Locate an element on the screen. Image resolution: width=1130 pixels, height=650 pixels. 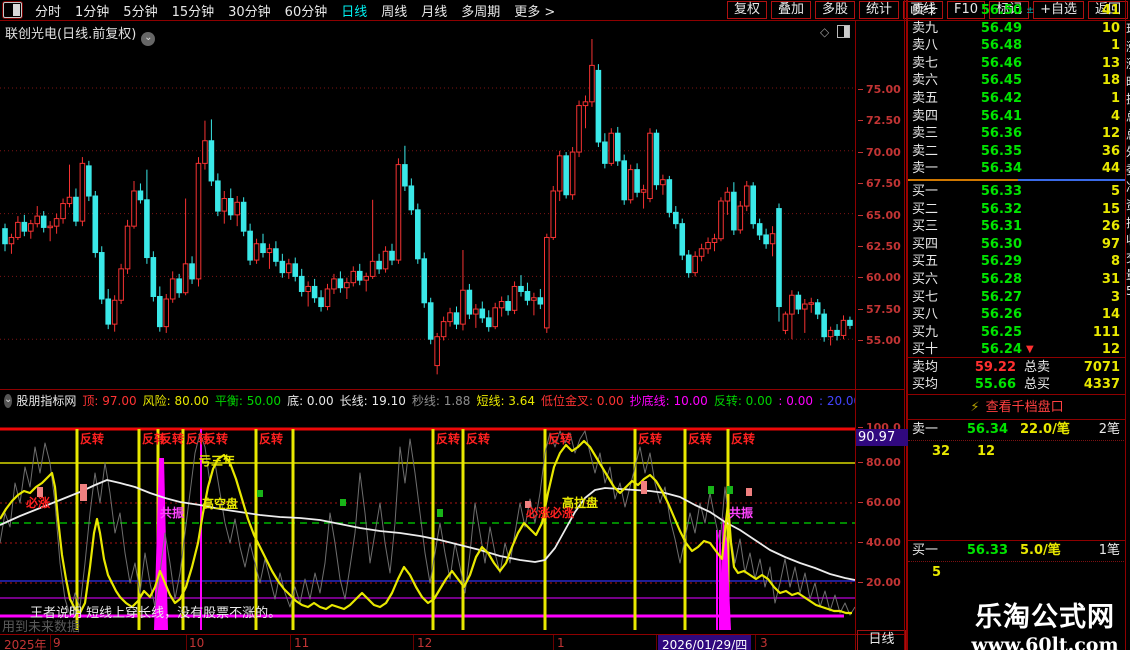
indicator-axis-tick: 80.00 is located at coordinates (881, 462).